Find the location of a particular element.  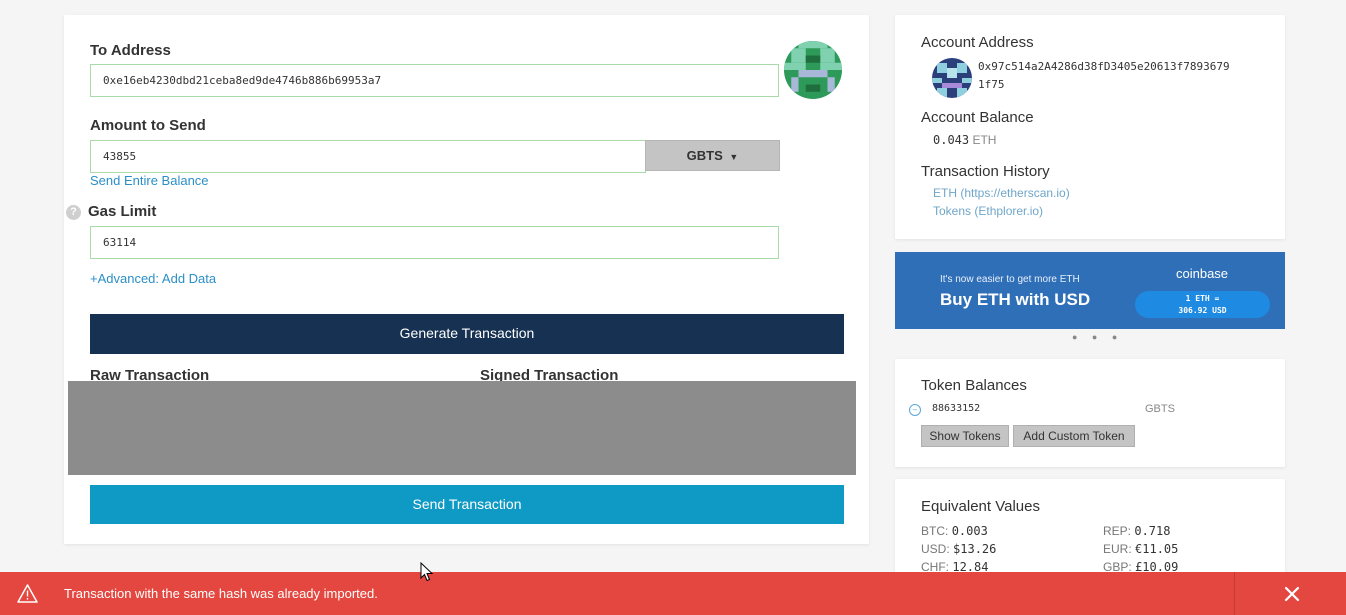

carousel-dots: ● ● ● is located at coordinates (1097, 337).